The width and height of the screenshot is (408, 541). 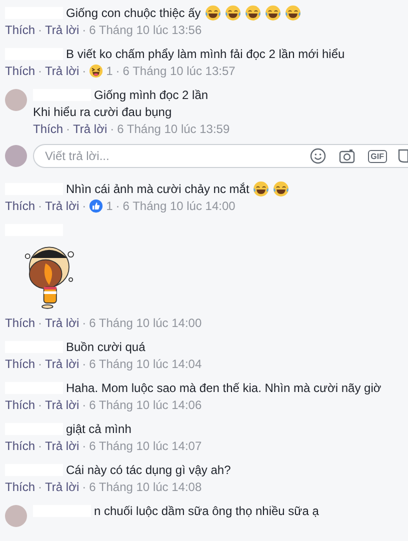 I want to click on comment-text: Giống con chuộc thiệc ấy, so click(x=133, y=13).